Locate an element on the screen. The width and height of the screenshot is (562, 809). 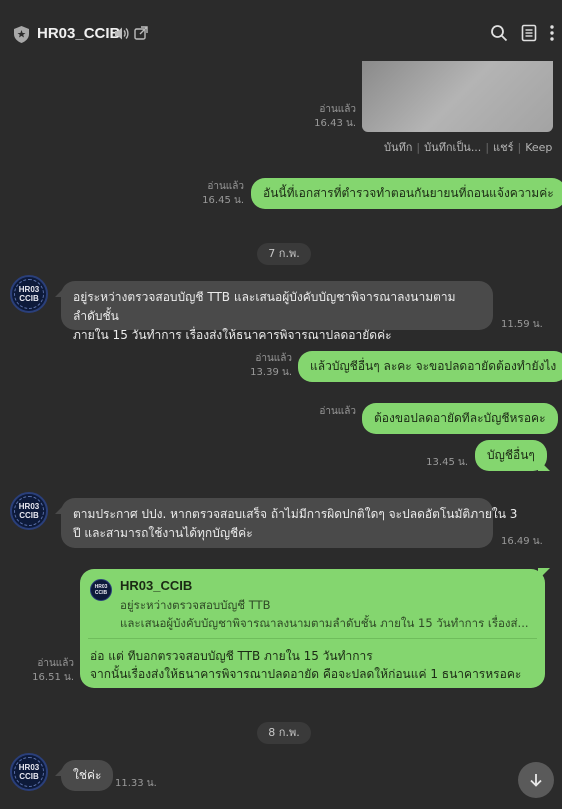
search-icon is located at coordinates (499, 33).